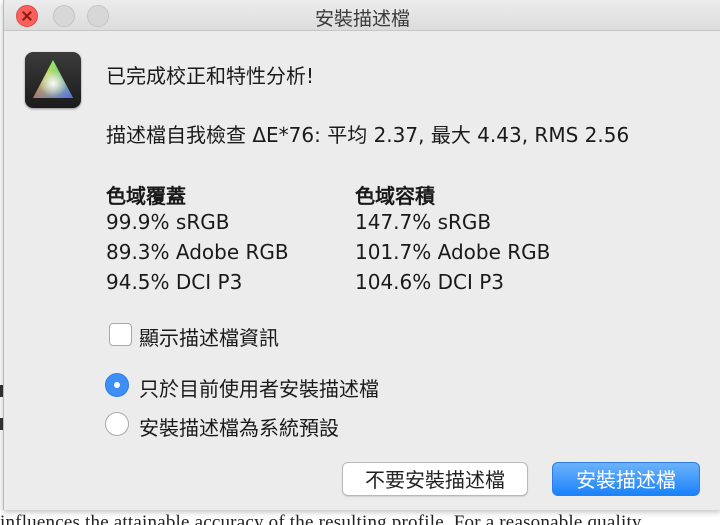 This screenshot has width=720, height=525. I want to click on gamut-coverage-heading: 色域覆蓋, so click(146, 196).